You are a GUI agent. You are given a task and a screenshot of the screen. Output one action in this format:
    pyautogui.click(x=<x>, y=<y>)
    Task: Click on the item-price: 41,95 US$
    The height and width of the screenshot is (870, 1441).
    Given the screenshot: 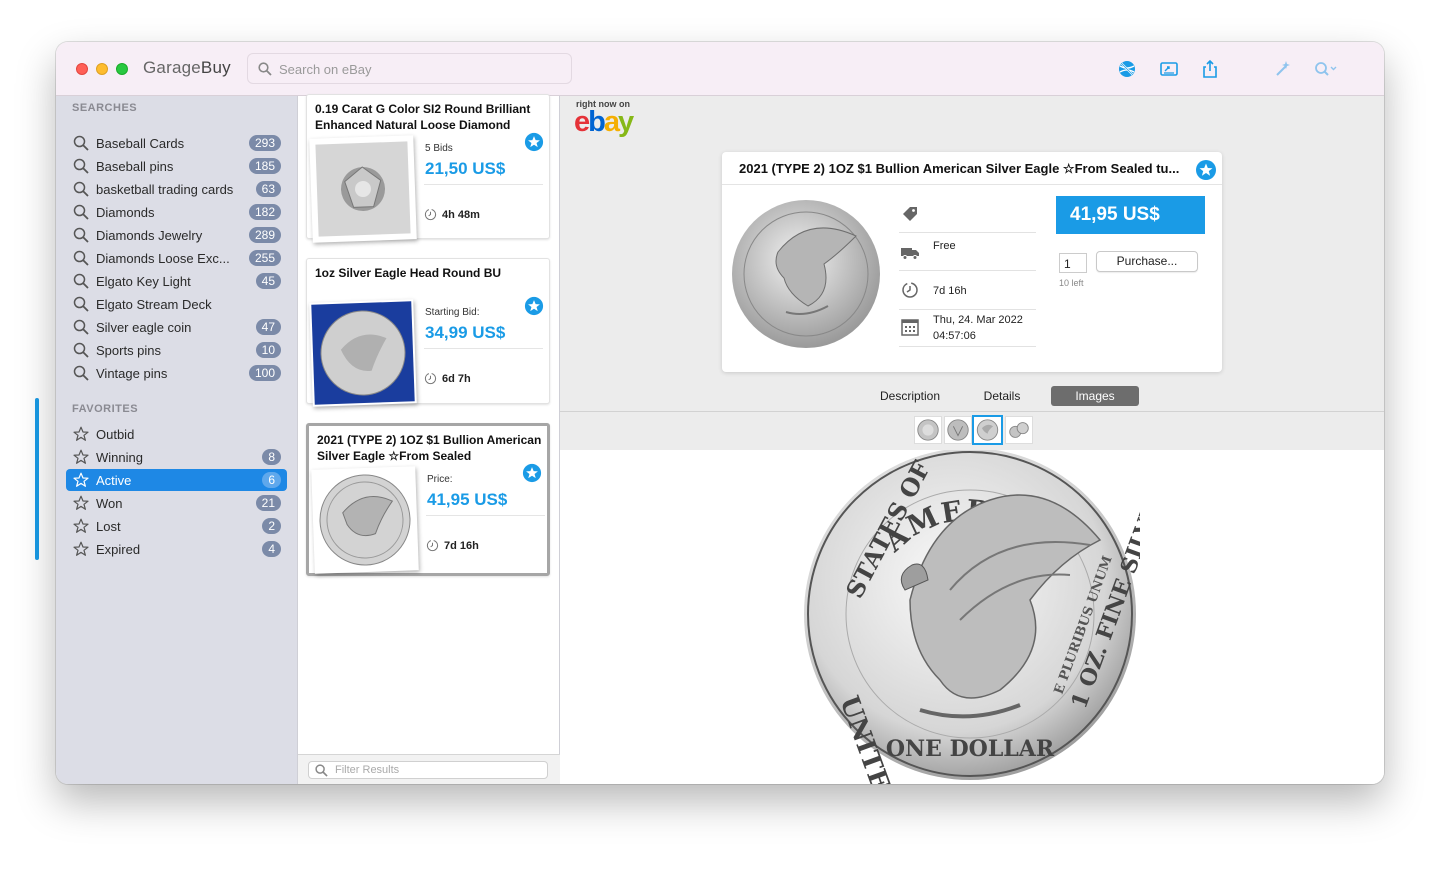 What is the action you would take?
    pyautogui.click(x=1130, y=215)
    